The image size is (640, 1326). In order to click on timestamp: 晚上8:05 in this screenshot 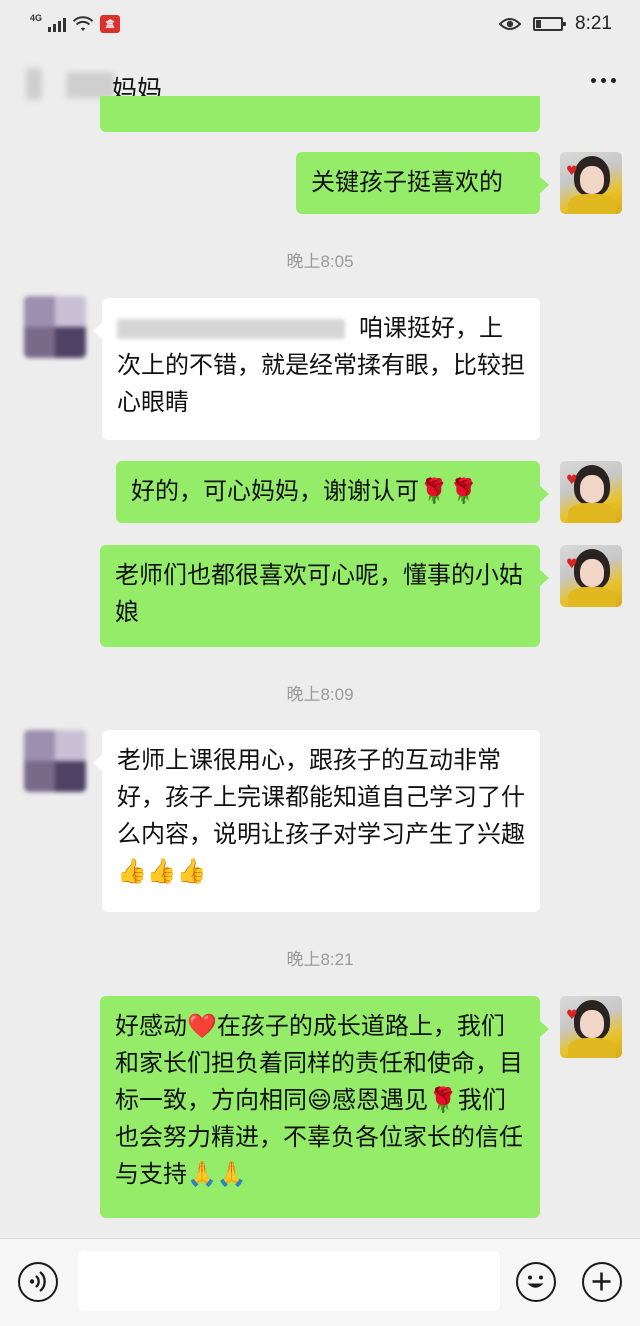, I will do `click(320, 261)`.